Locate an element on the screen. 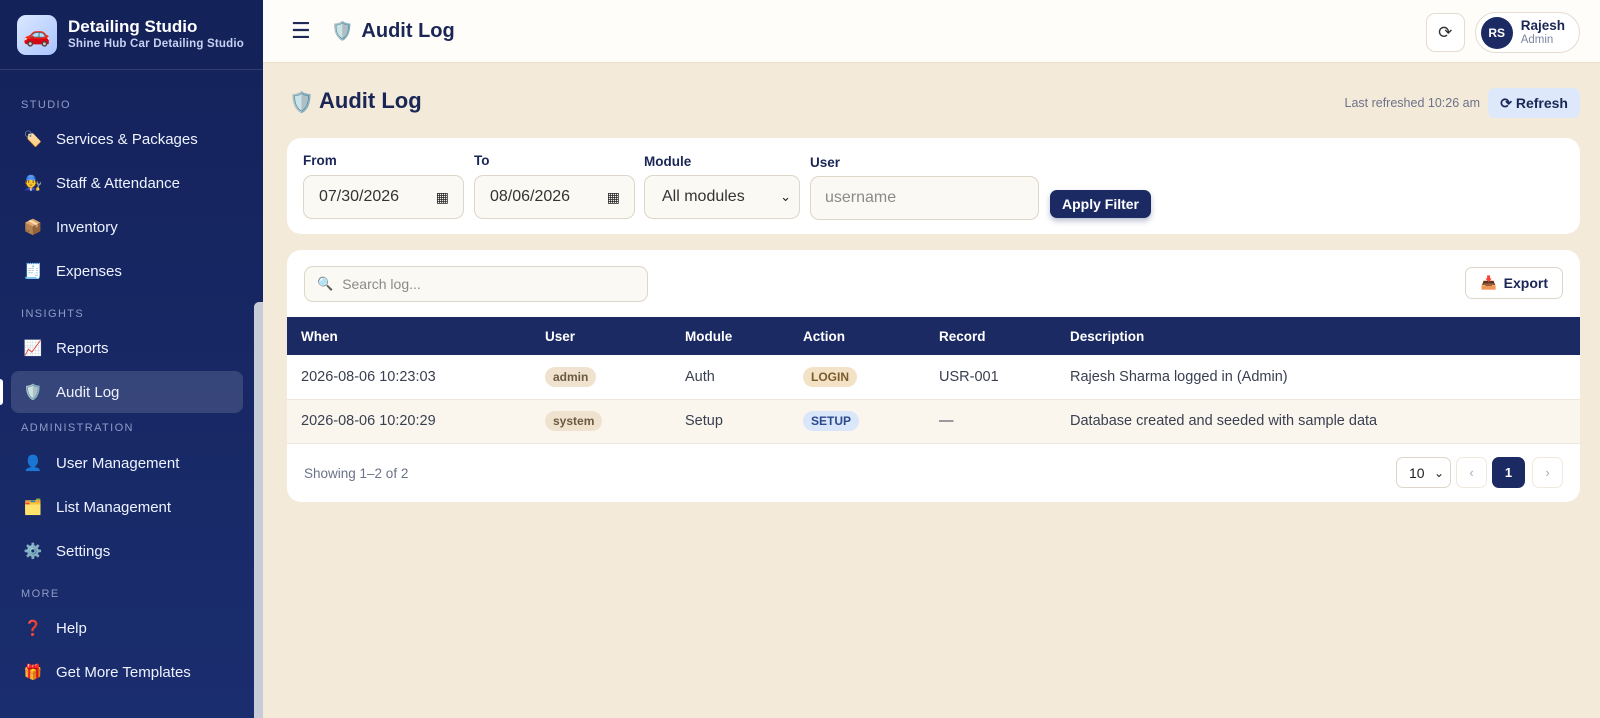 This screenshot has height=718, width=1600. next-page-button: › is located at coordinates (1547, 472).